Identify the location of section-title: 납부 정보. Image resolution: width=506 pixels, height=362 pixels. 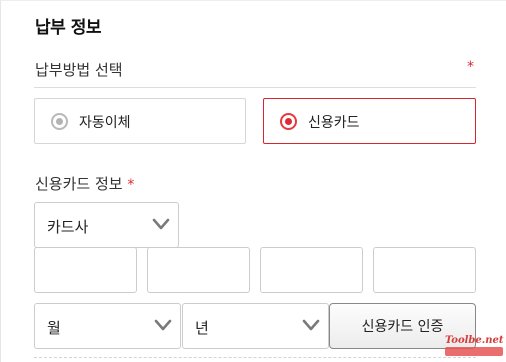
(68, 28).